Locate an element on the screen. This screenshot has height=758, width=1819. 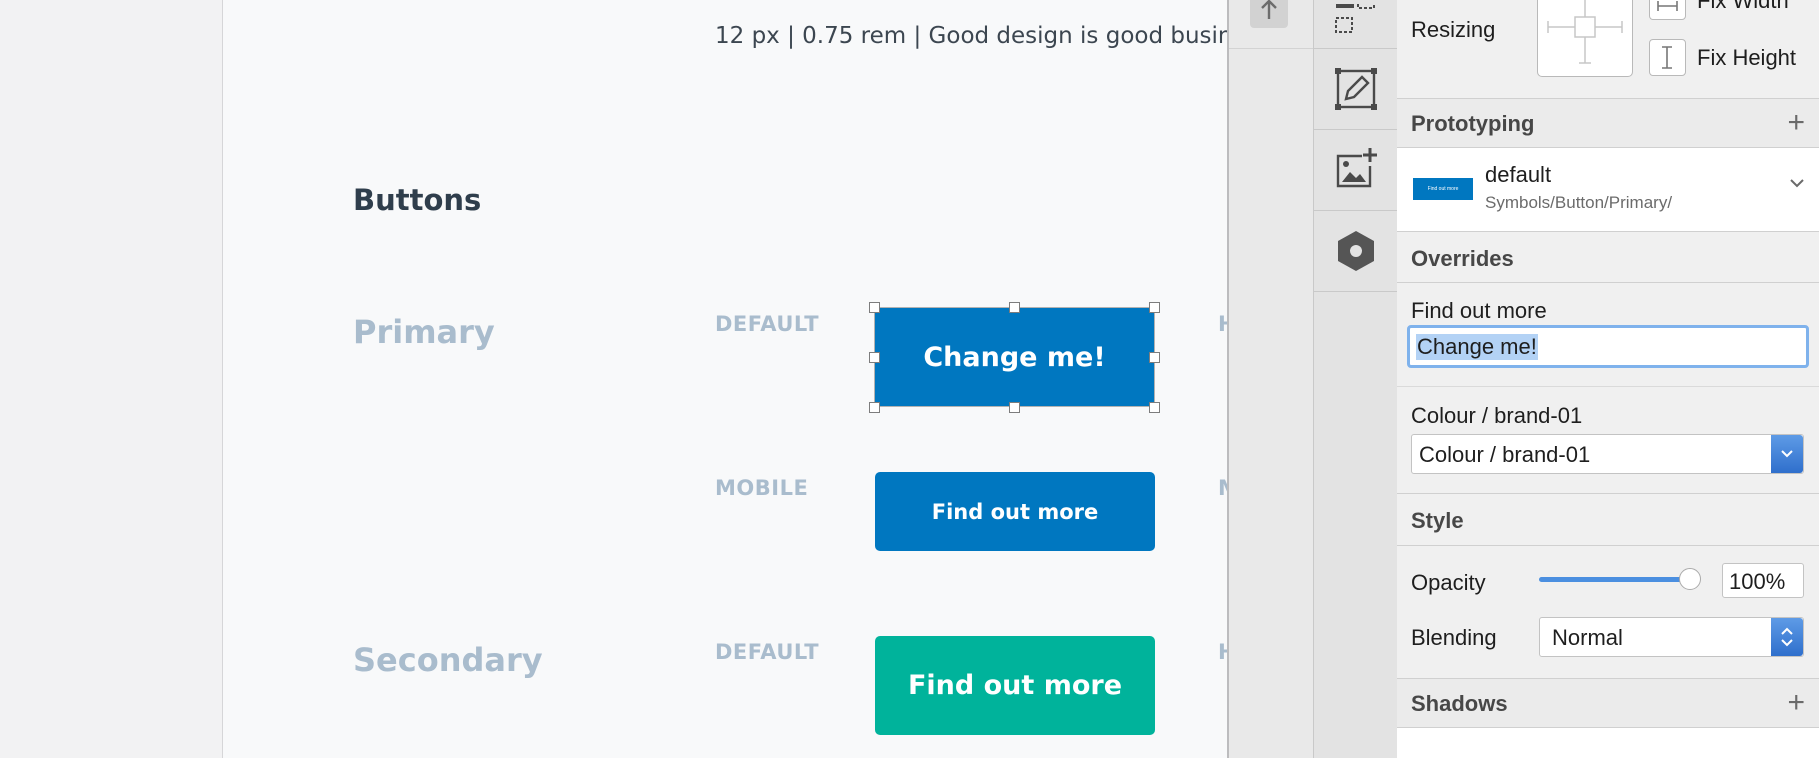
resize-grid-icon is located at coordinates (1355, 24).